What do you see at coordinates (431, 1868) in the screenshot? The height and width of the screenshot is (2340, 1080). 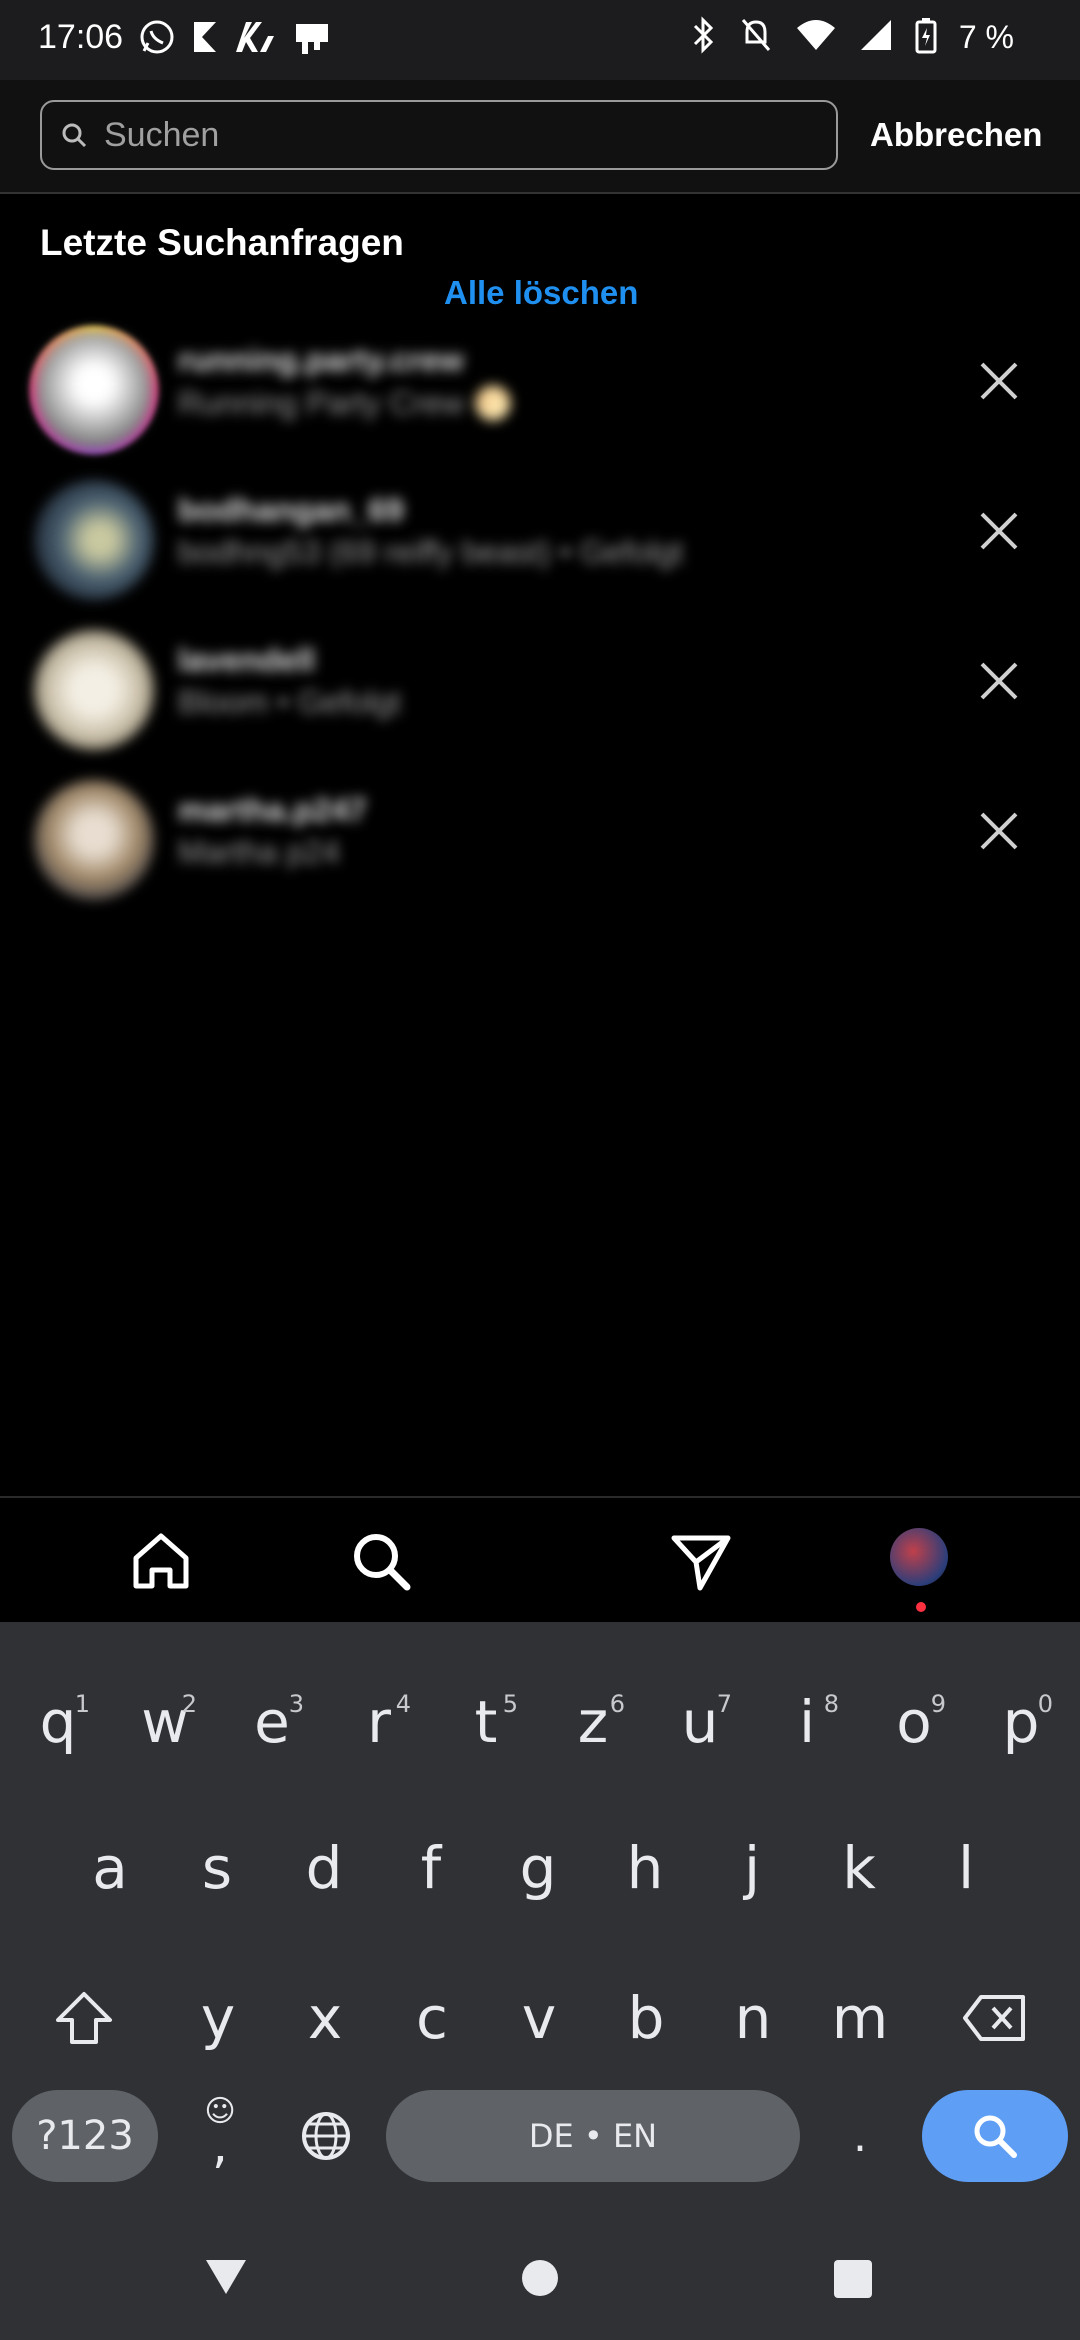 I see `key-f: f` at bounding box center [431, 1868].